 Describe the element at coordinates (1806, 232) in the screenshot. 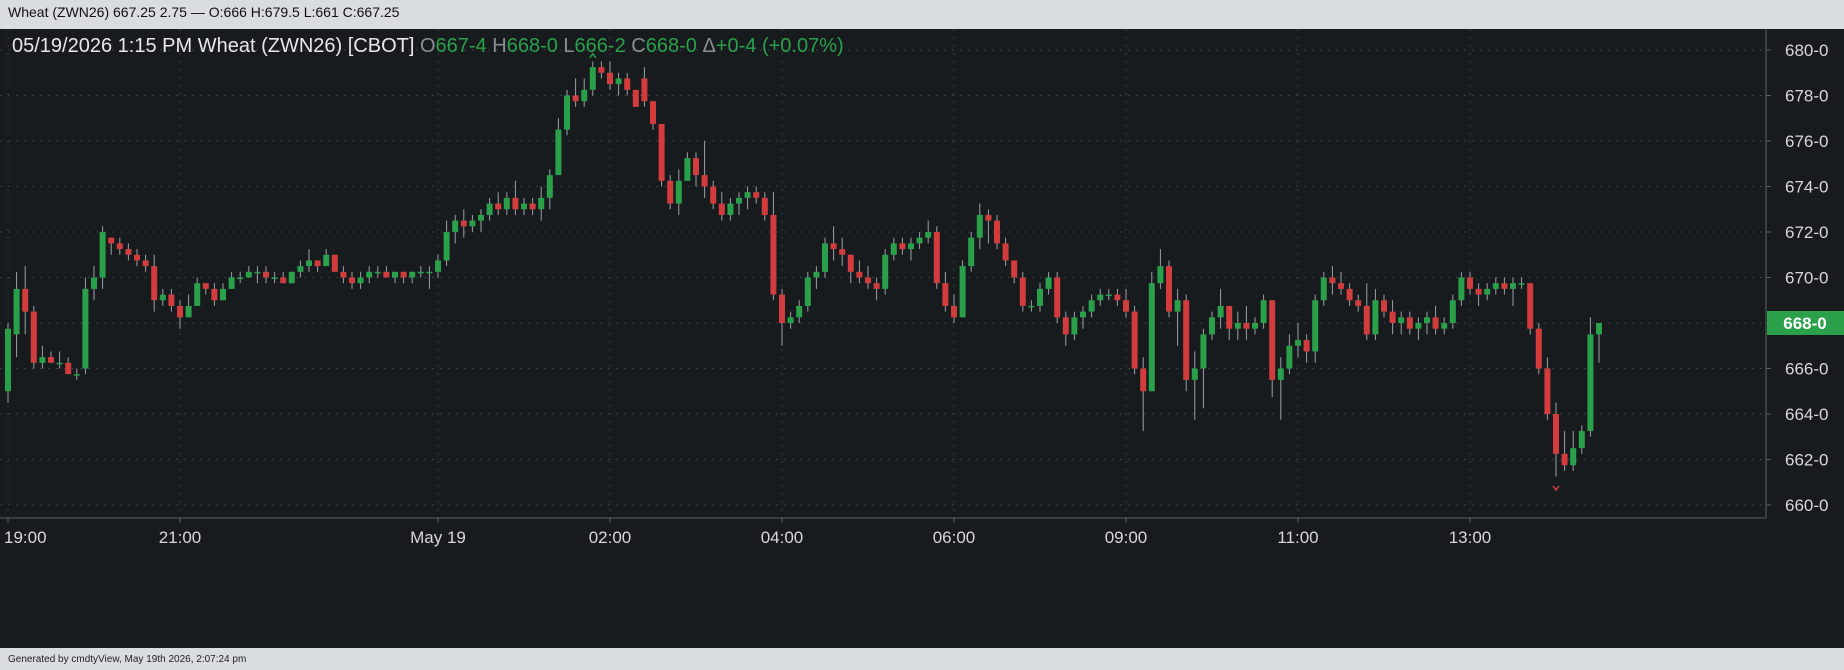

I see `y-tick-label: 672-0` at that location.